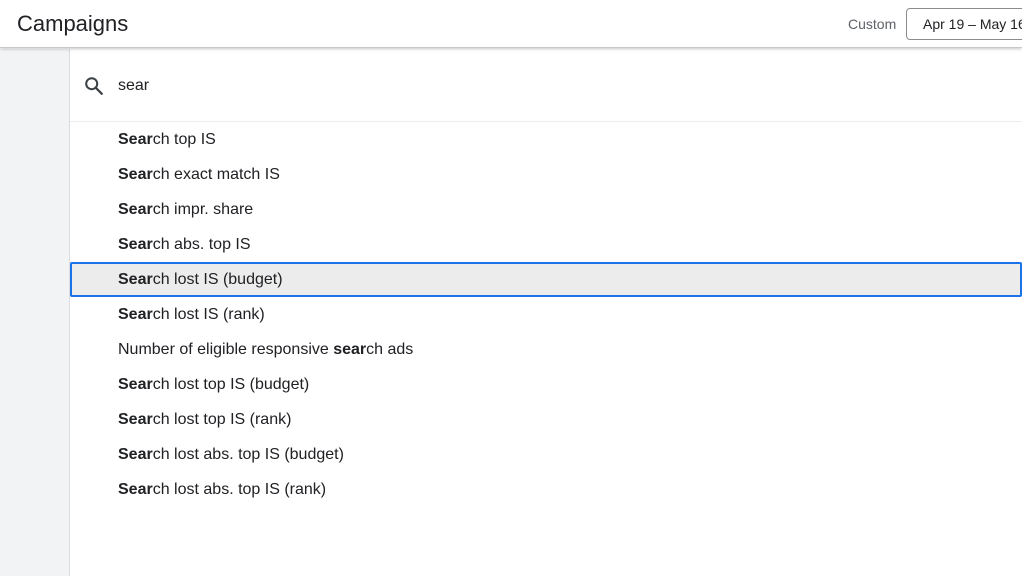 The image size is (1022, 576). Describe the element at coordinates (208, 314) in the screenshot. I see `suggestion-text: ch lost IS (rank)` at that location.